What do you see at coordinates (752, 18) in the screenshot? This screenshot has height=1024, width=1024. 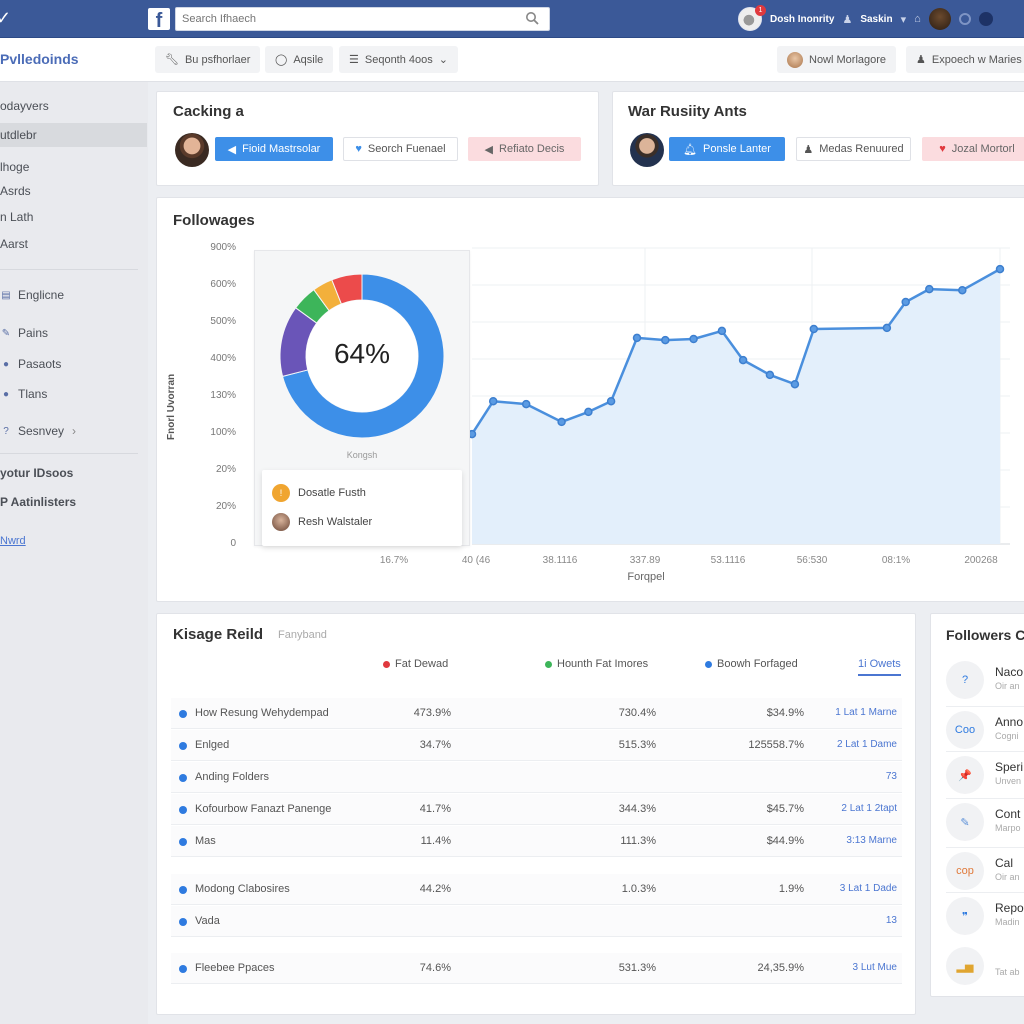 I see `user-avatar: 1` at bounding box center [752, 18].